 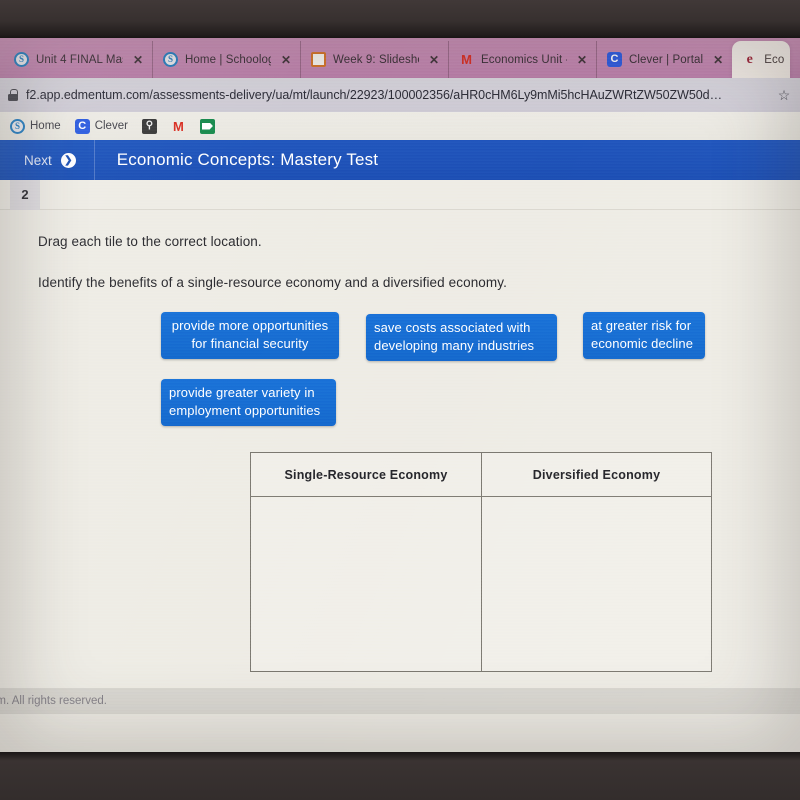 What do you see at coordinates (784, 95) in the screenshot?
I see `bookmark-star-icon: ☆` at bounding box center [784, 95].